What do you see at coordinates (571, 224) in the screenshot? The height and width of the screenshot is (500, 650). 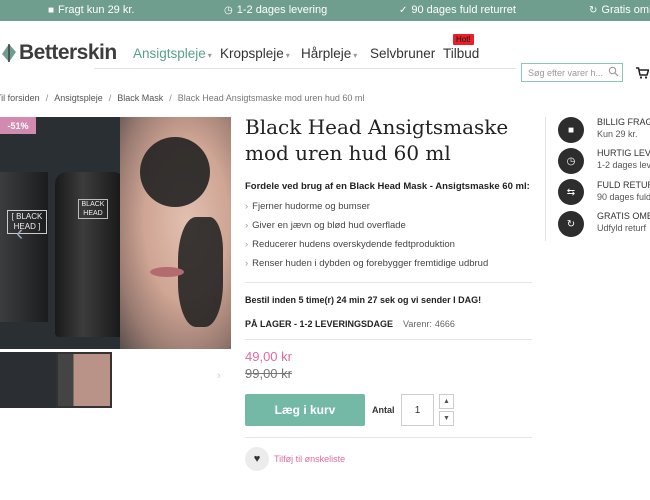 I see `exchange-icon: ↻` at bounding box center [571, 224].